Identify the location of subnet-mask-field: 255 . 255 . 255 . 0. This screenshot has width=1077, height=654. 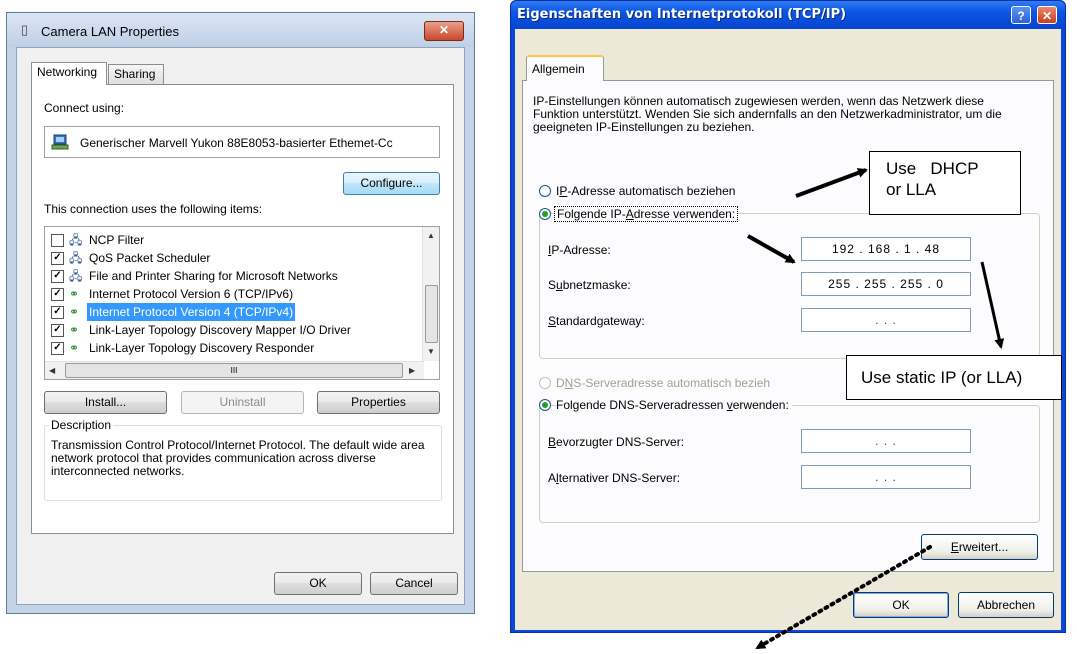
(886, 284).